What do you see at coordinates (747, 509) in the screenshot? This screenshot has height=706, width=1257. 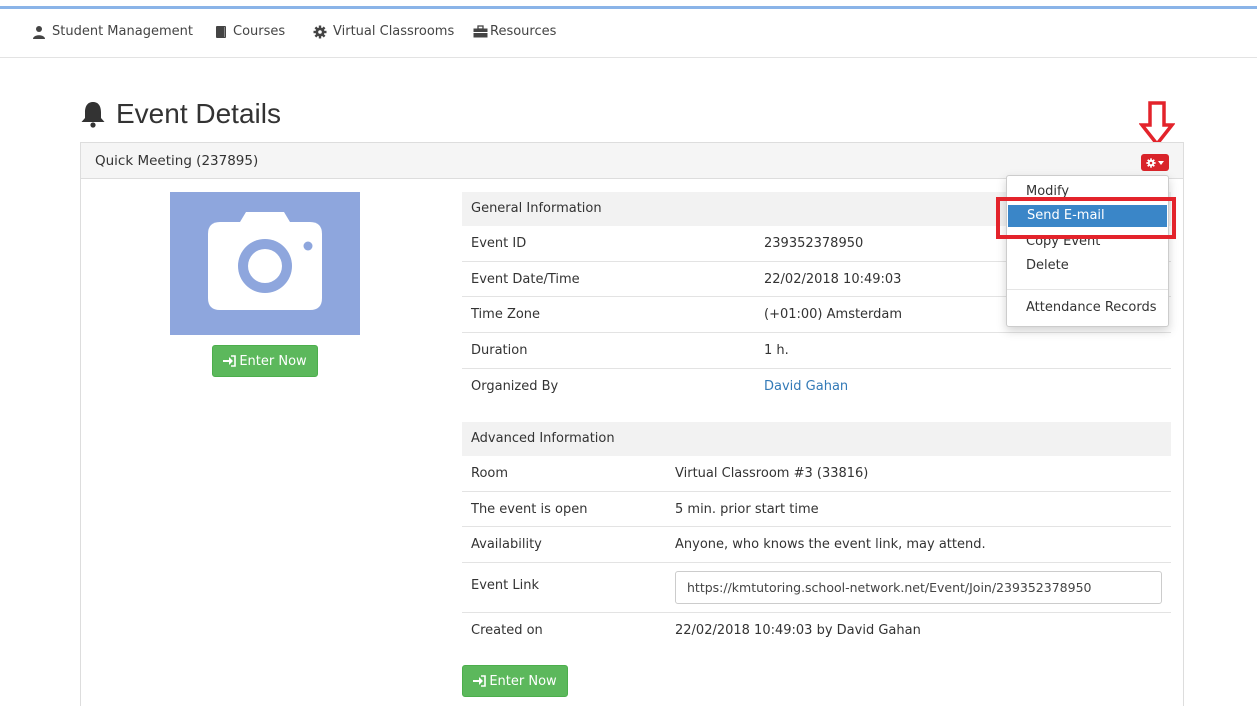 I see `event-open-value: 5 min. prior start time` at bounding box center [747, 509].